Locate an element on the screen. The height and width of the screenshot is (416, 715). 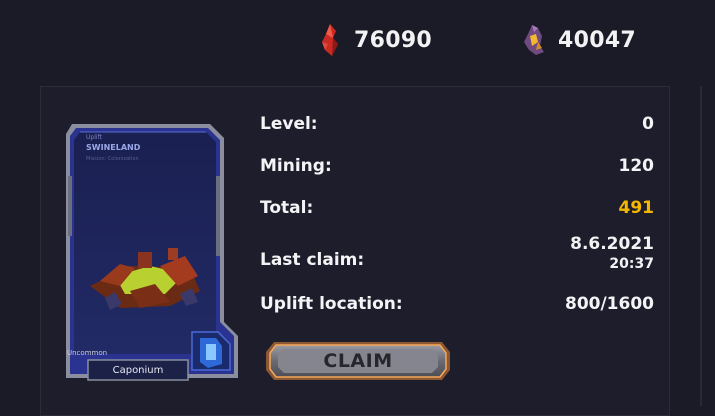
next-panel-edge is located at coordinates (701, 246).